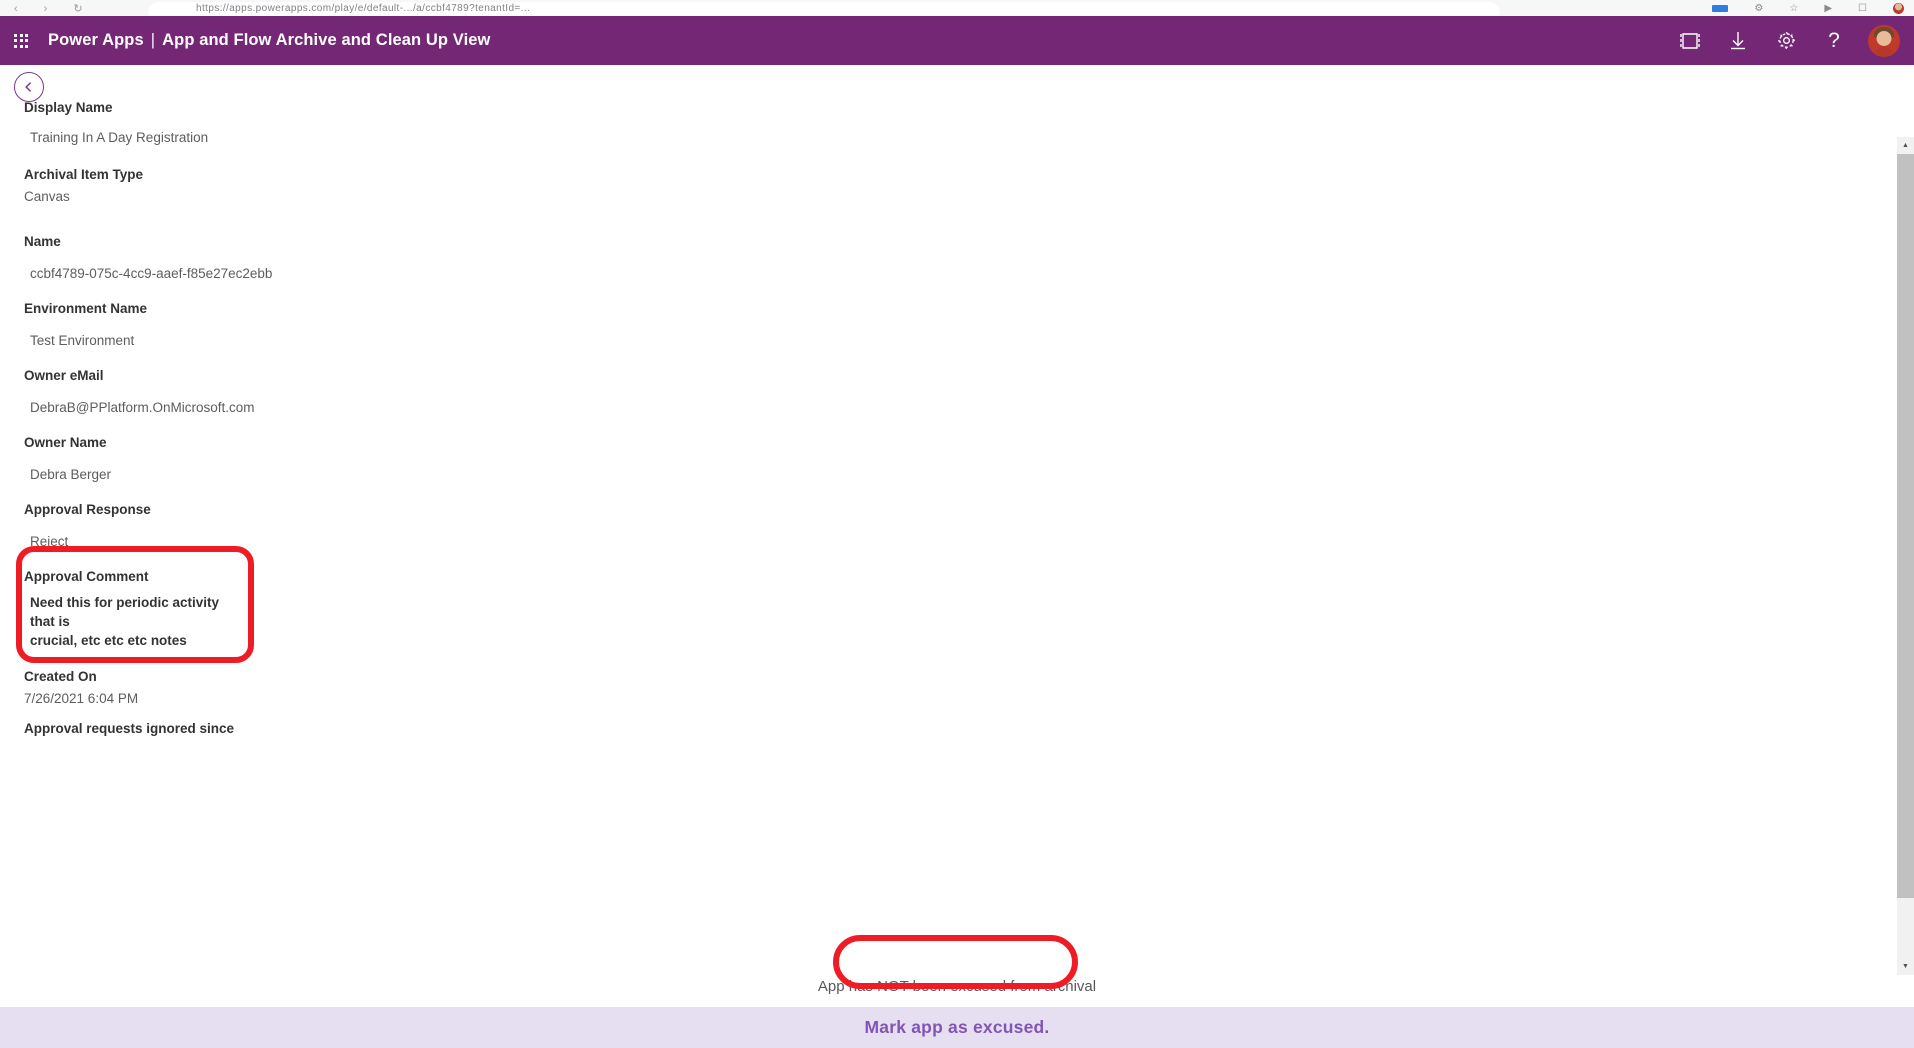 Image resolution: width=1914 pixels, height=1048 pixels. I want to click on mark-app-as-excused-button: Mark app as excused., so click(957, 1027).